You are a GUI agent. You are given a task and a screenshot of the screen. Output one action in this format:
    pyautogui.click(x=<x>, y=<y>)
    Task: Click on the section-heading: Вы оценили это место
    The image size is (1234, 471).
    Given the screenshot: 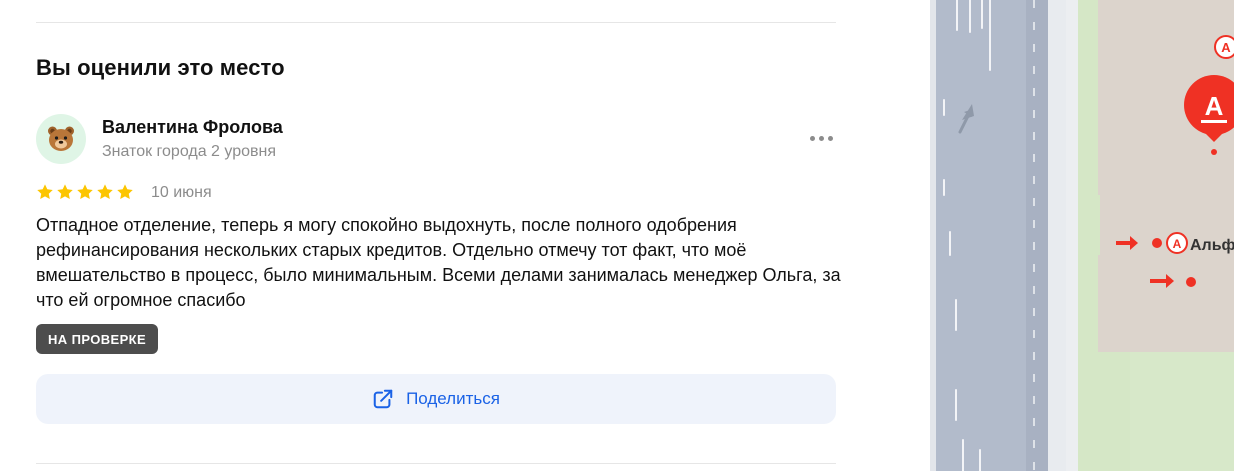 What is the action you would take?
    pyautogui.click(x=160, y=67)
    